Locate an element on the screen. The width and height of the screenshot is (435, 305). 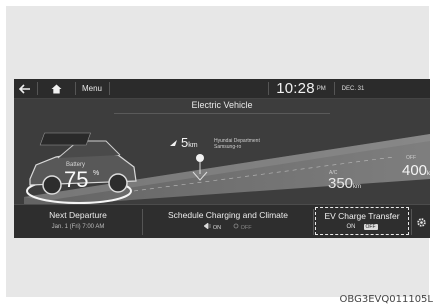
poi-name-line2: Samsung-ro is located at coordinates (228, 147).